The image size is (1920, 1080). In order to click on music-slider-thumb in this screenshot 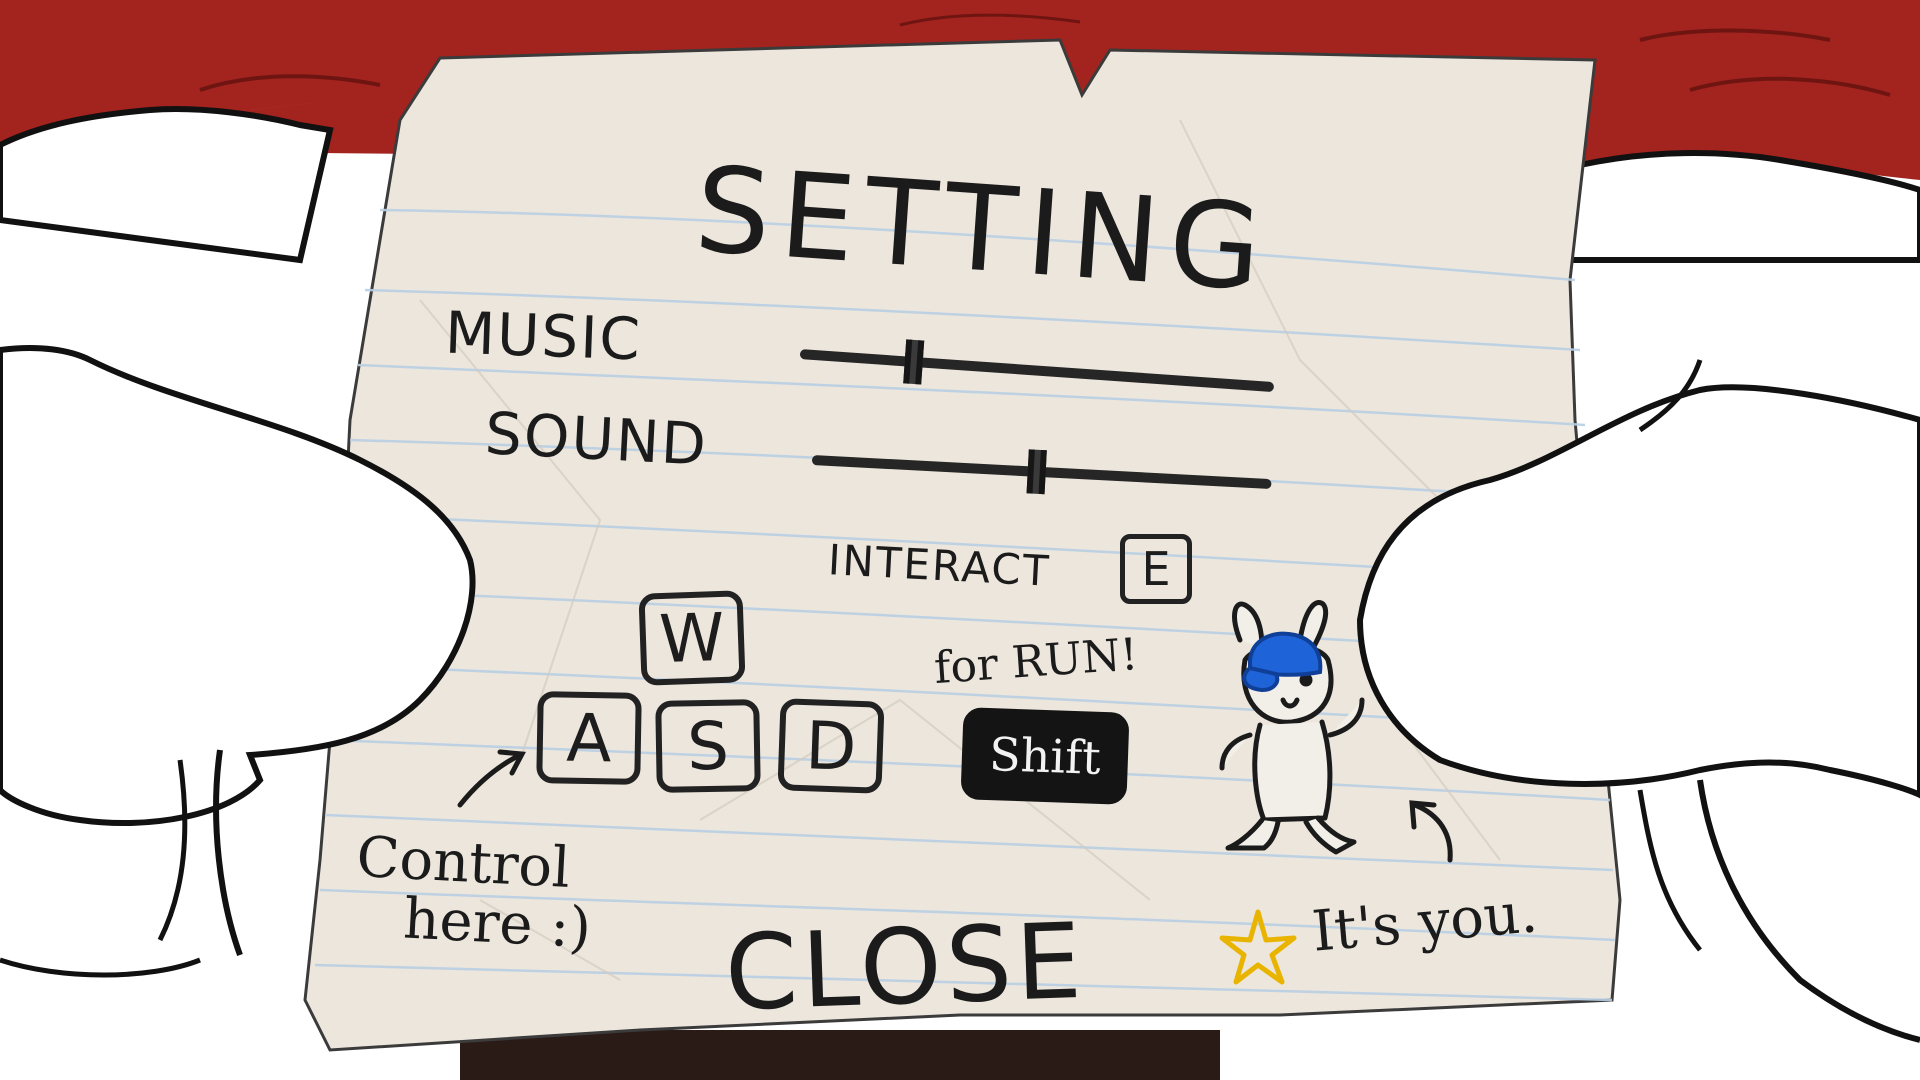, I will do `click(914, 362)`.